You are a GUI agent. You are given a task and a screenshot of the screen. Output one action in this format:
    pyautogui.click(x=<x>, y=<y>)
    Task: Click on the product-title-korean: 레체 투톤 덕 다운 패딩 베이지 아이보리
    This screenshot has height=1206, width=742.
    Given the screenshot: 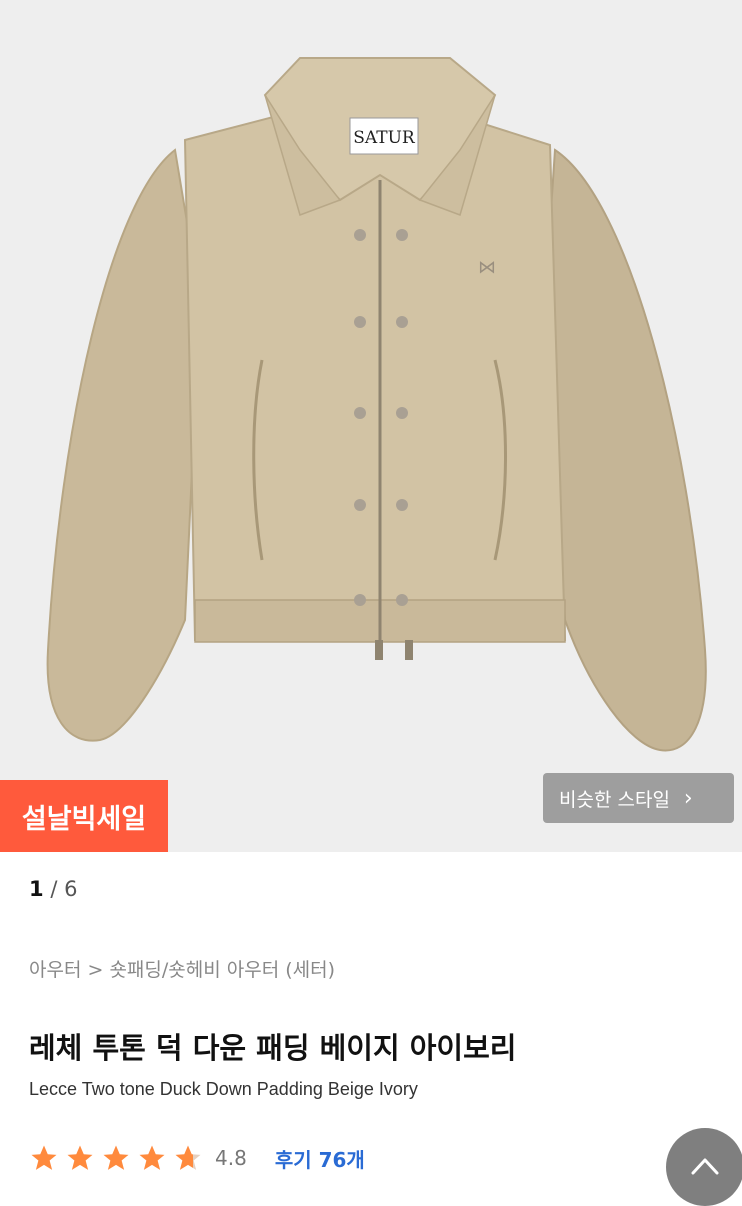 What is the action you would take?
    pyautogui.click(x=273, y=1048)
    